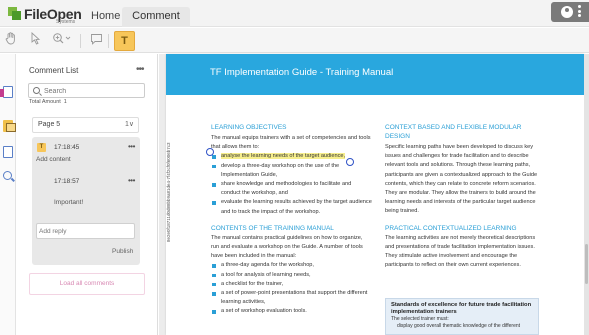 This screenshot has height=335, width=589. Describe the element at coordinates (131, 180) in the screenshot. I see `reply-menu-button: •••` at that location.